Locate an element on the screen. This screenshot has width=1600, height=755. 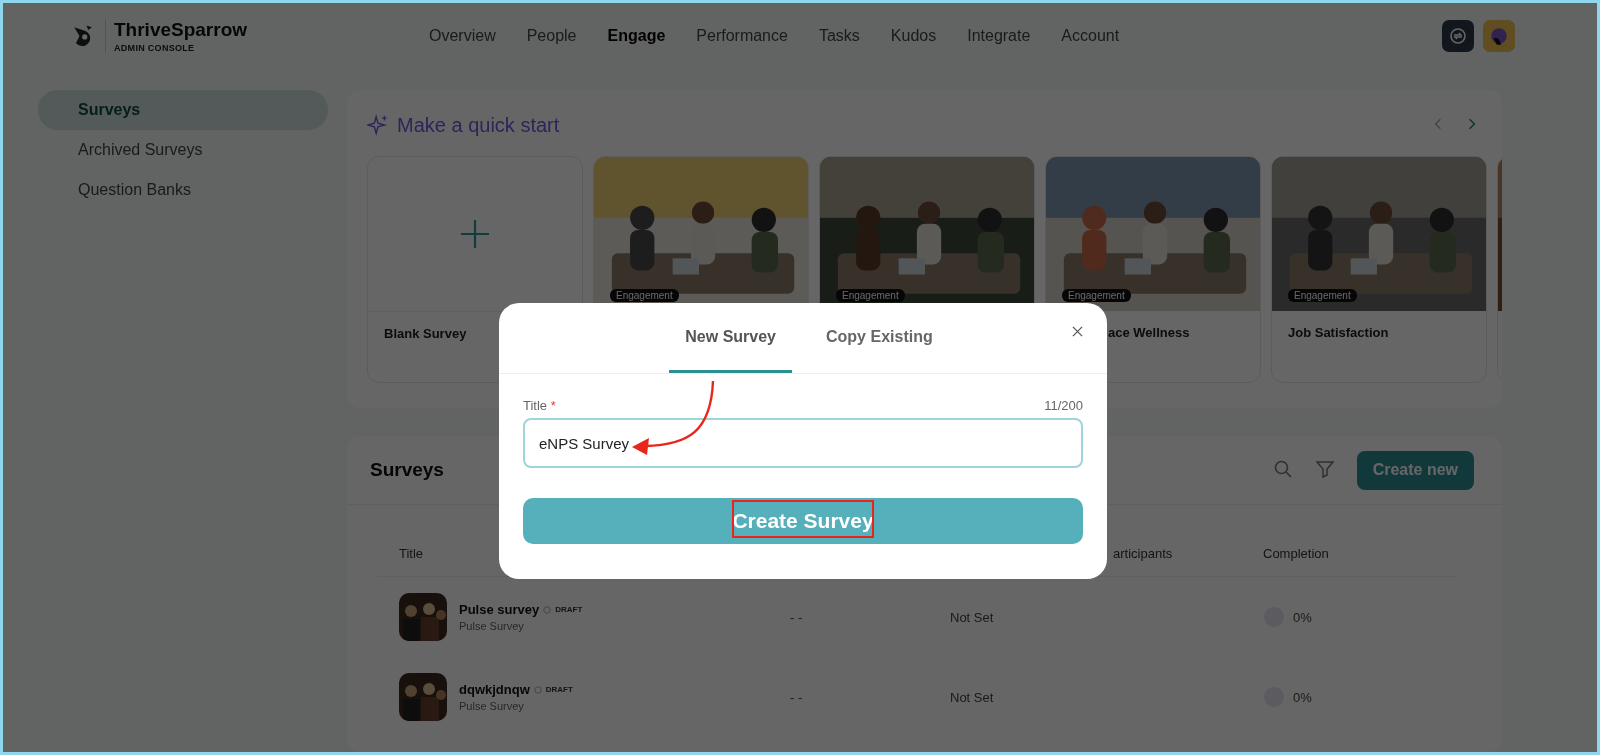
sidebar-item: Surveys is located at coordinates (183, 110).